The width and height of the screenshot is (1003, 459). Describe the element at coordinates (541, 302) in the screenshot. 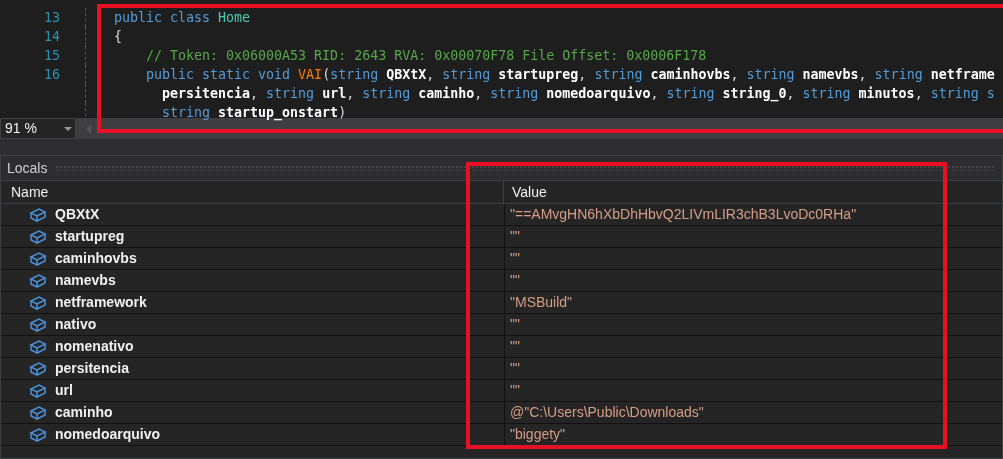

I see `variable-value: "MSBuild"` at that location.